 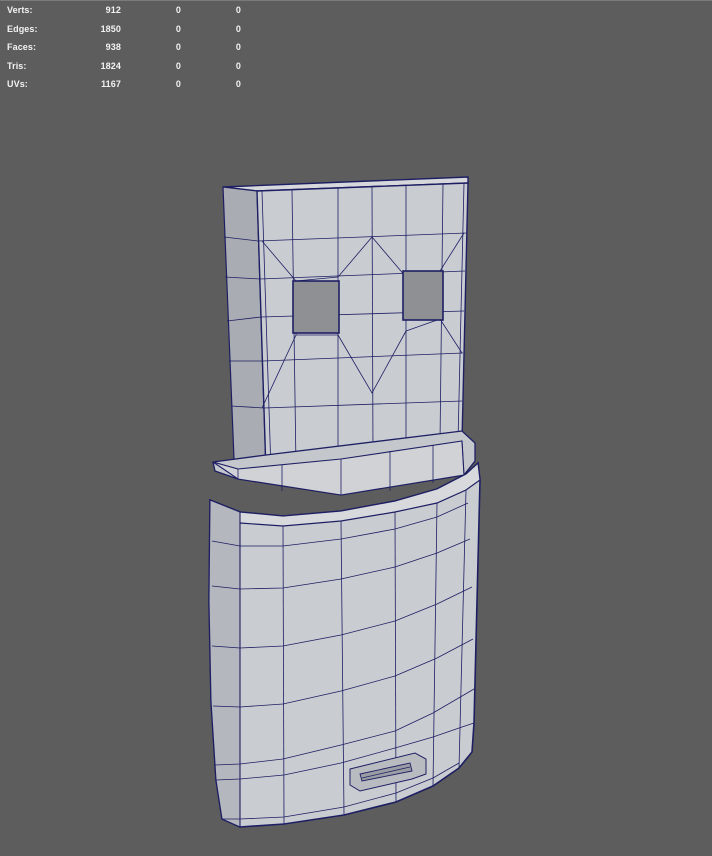 I want to click on usb-contact-slot-right, so click(x=423, y=295).